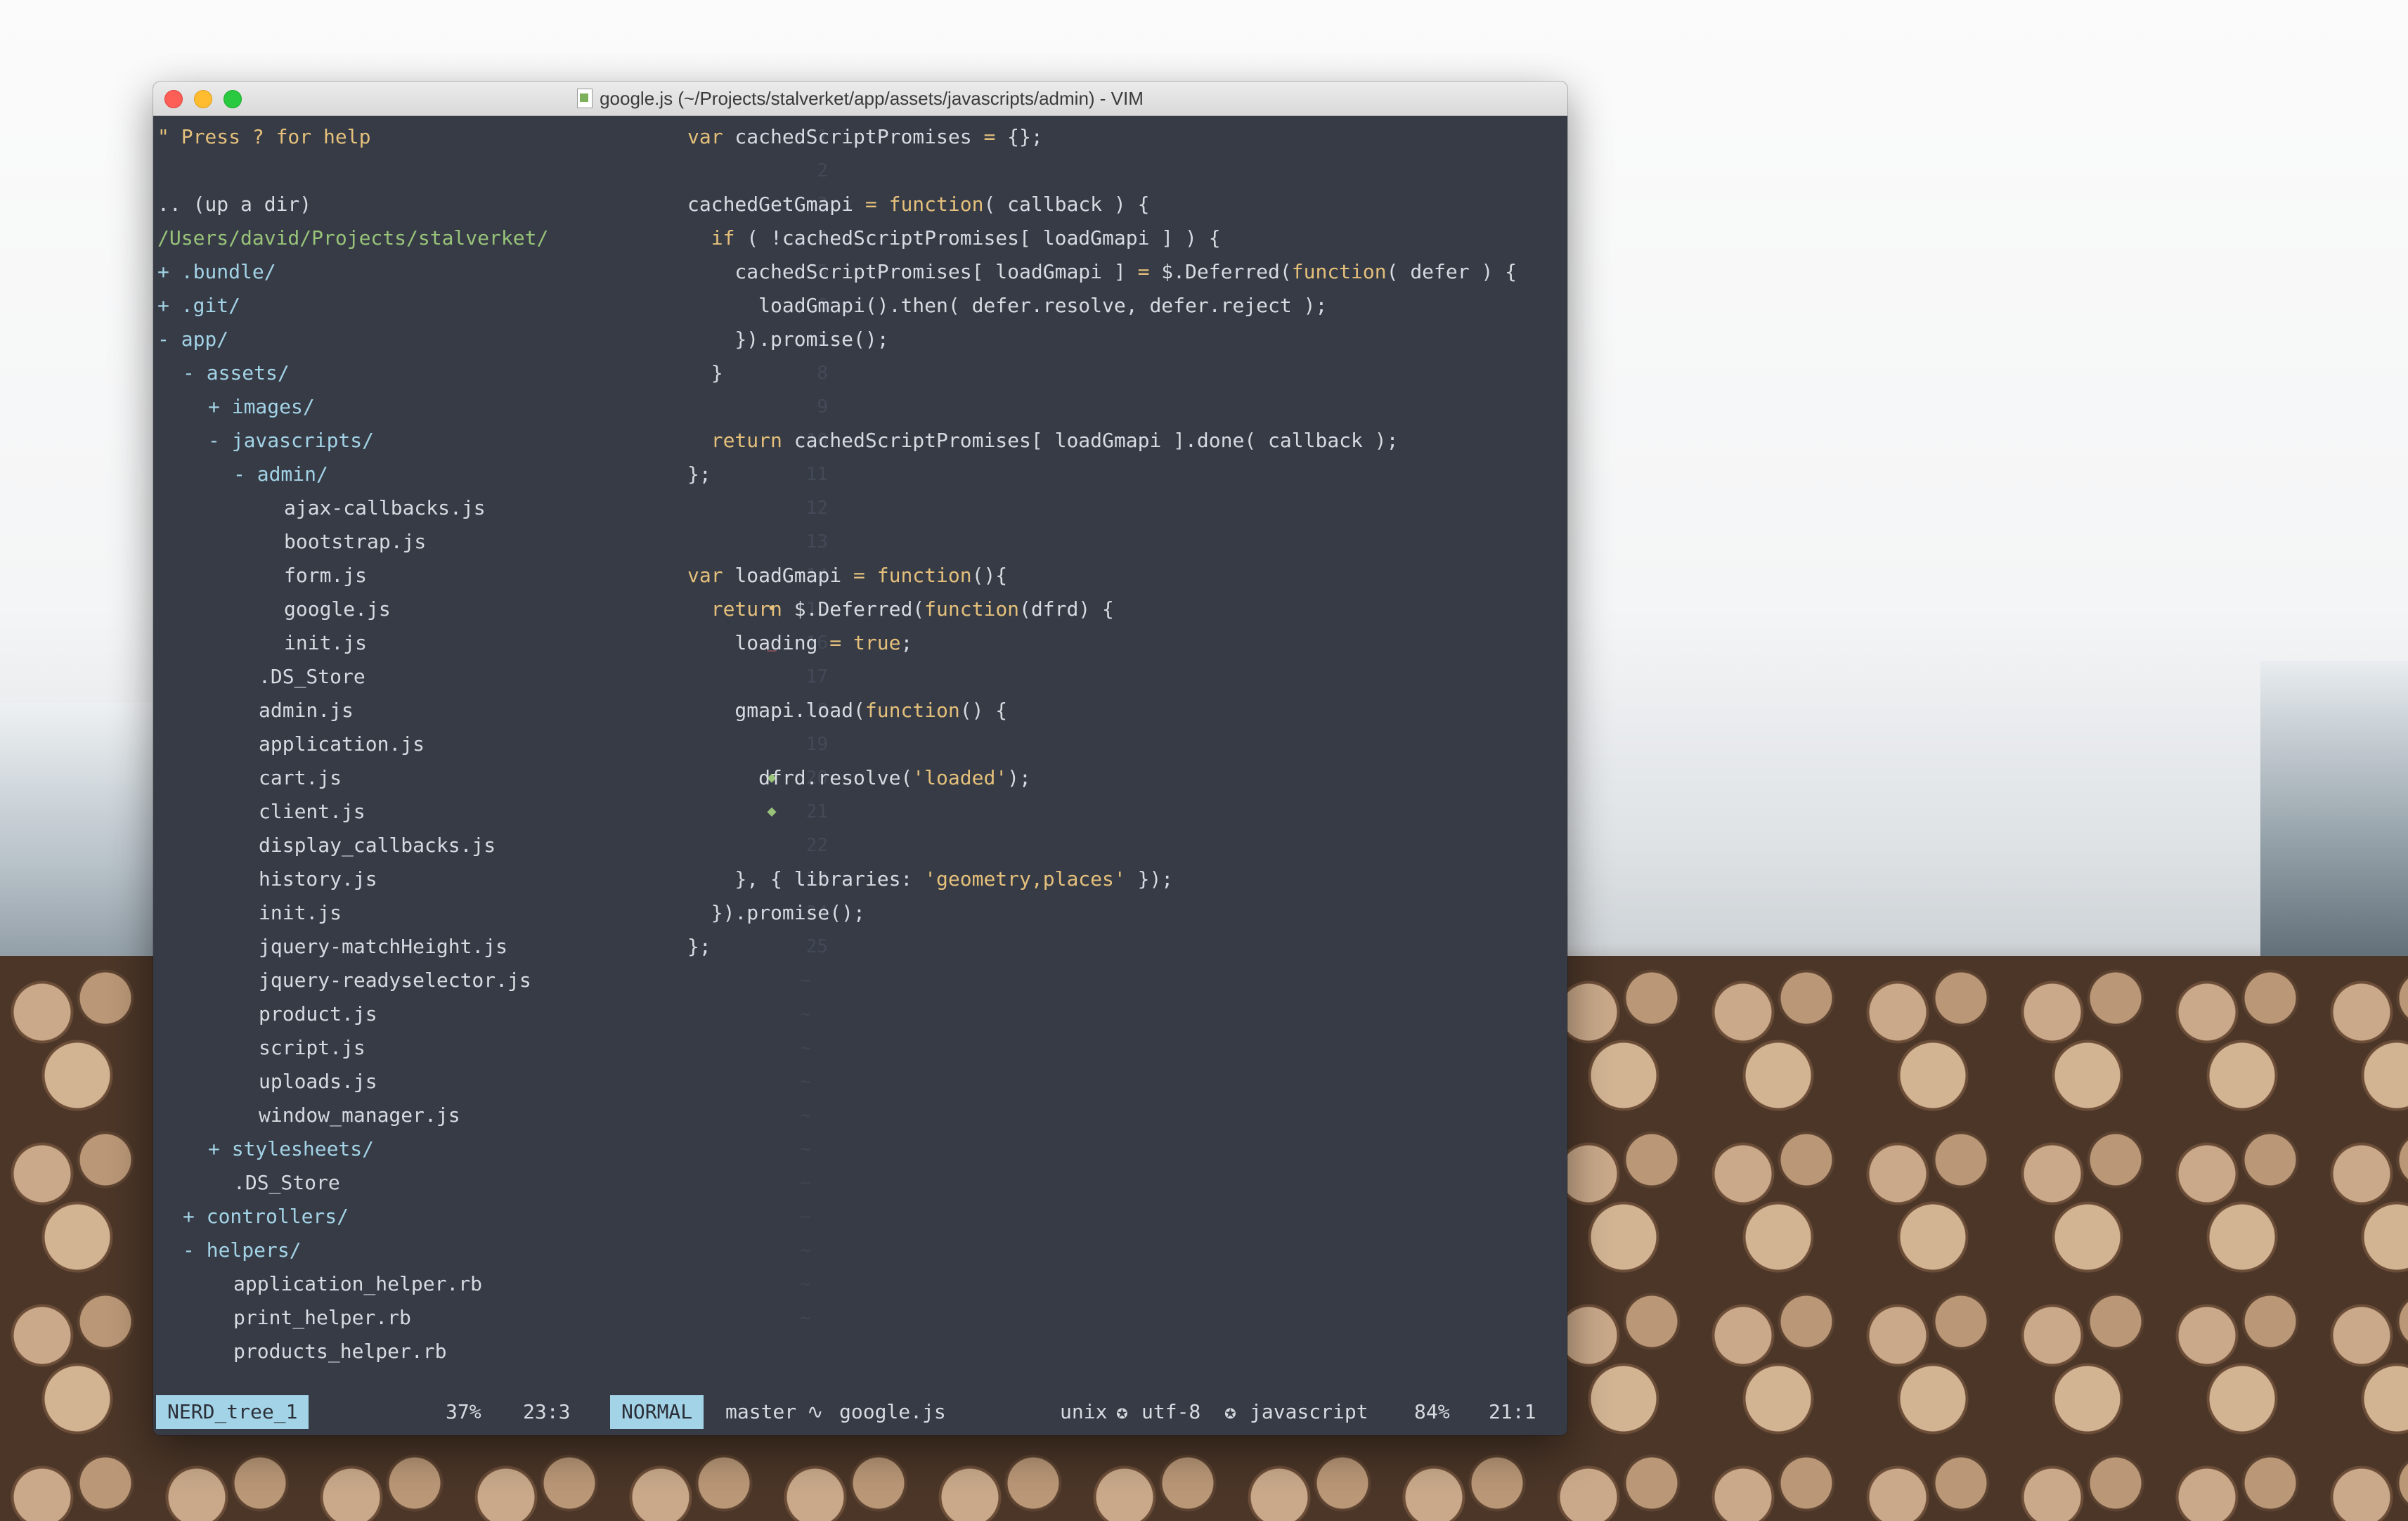 The image size is (2408, 1521). Describe the element at coordinates (264, 136) in the screenshot. I see `nerdtree-help: " Press ? for help` at that location.